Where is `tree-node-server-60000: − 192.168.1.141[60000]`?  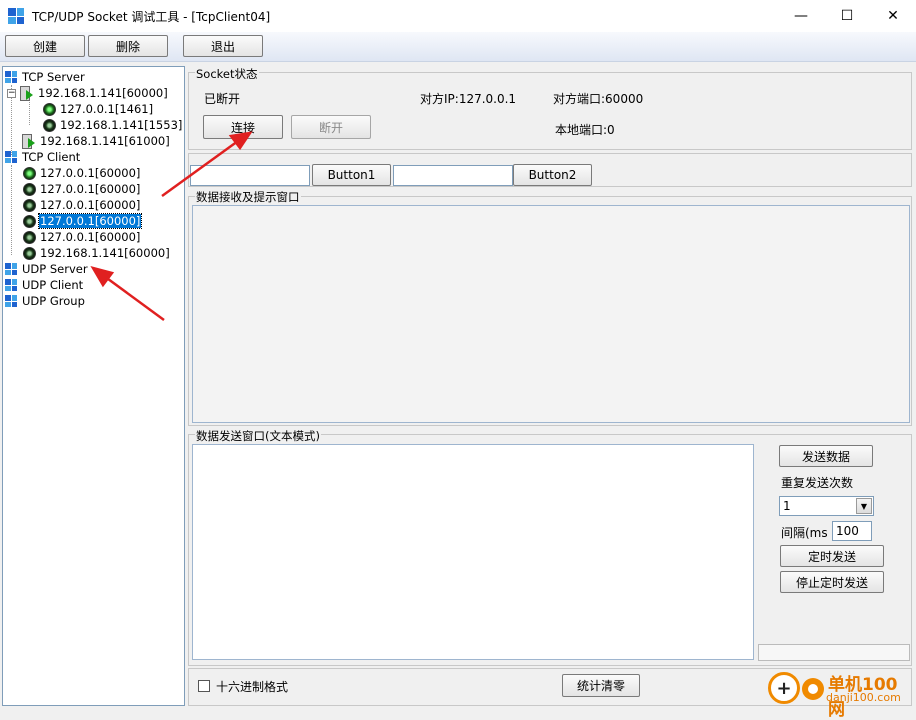 tree-node-server-60000: − 192.168.1.141[60000] is located at coordinates (88, 93).